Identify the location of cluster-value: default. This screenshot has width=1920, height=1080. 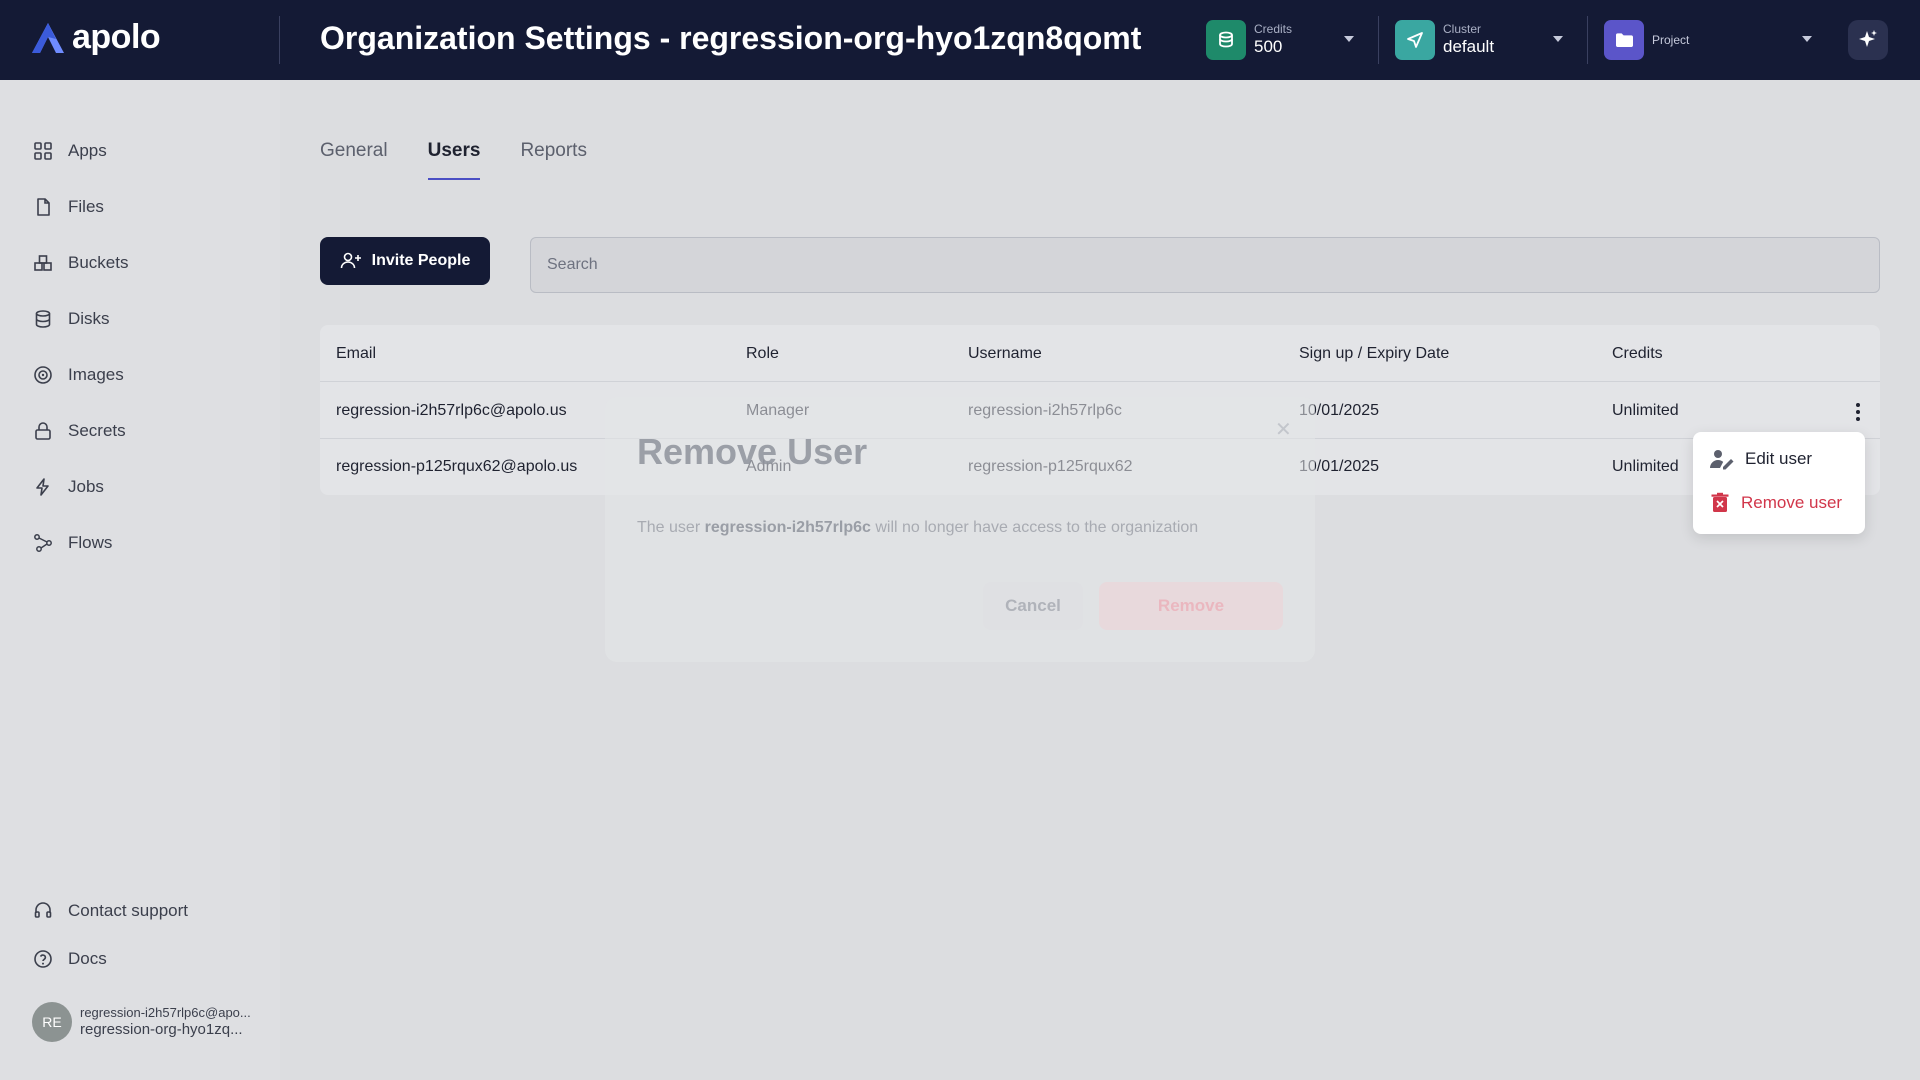
(1469, 47).